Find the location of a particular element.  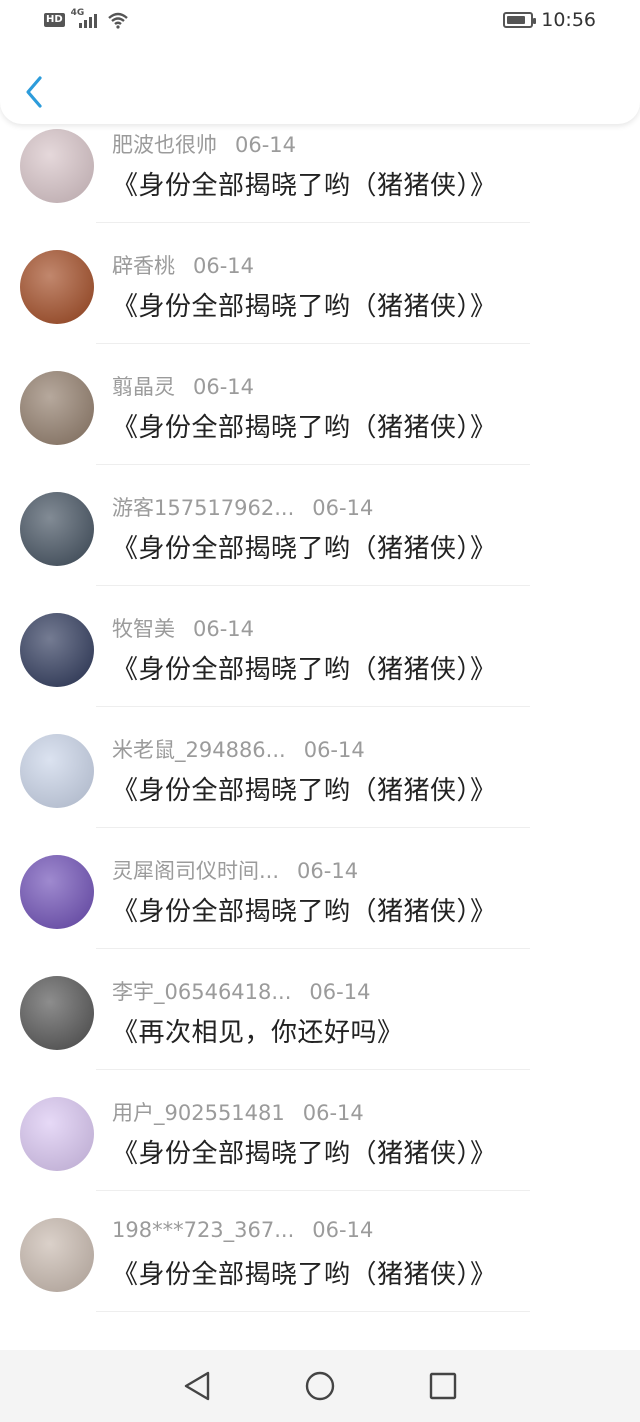

clock: 10:56 is located at coordinates (568, 20).